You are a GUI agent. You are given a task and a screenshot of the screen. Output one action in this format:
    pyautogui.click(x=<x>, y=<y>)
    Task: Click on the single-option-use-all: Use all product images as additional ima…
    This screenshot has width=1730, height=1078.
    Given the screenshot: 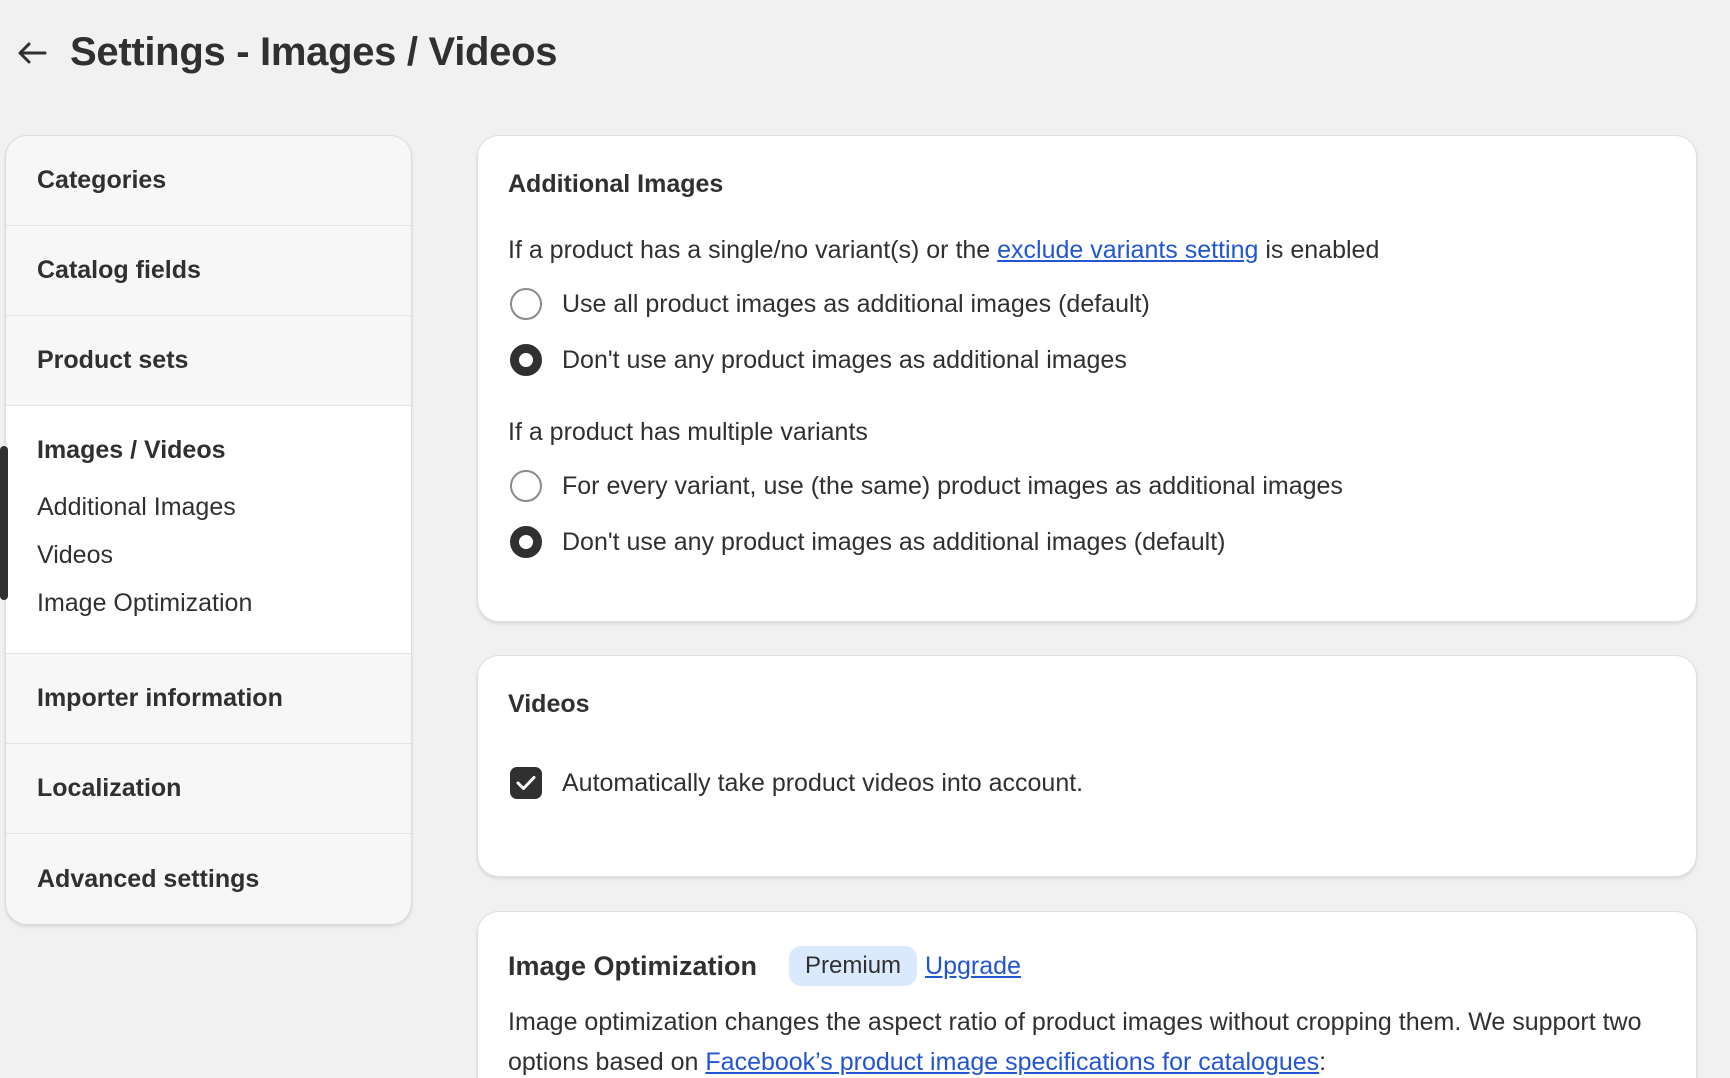 What is the action you would take?
    pyautogui.click(x=1087, y=304)
    